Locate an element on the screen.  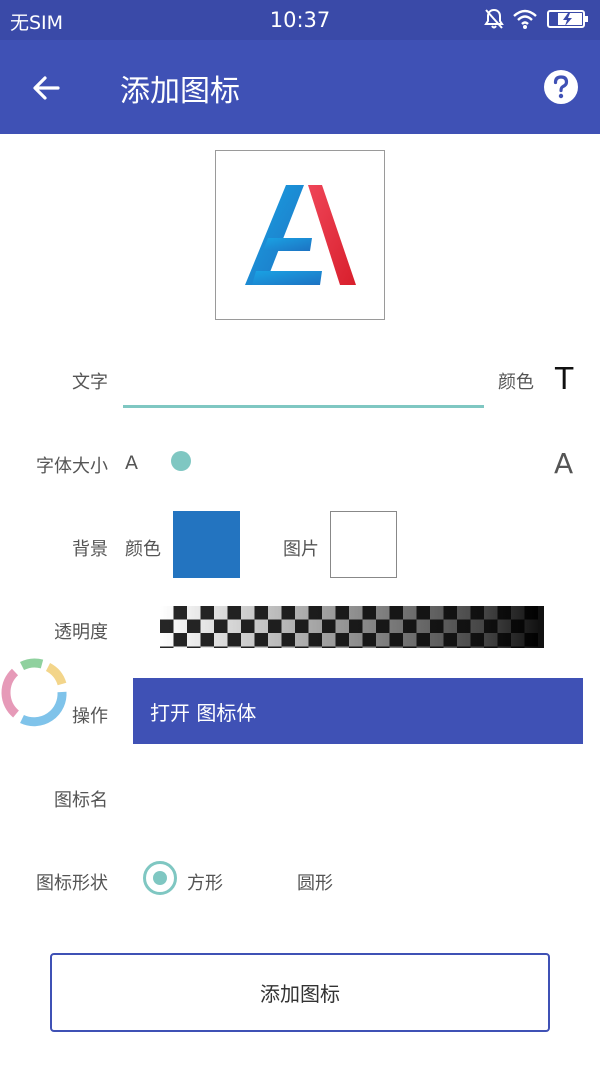
background-image-picker is located at coordinates (363, 544).